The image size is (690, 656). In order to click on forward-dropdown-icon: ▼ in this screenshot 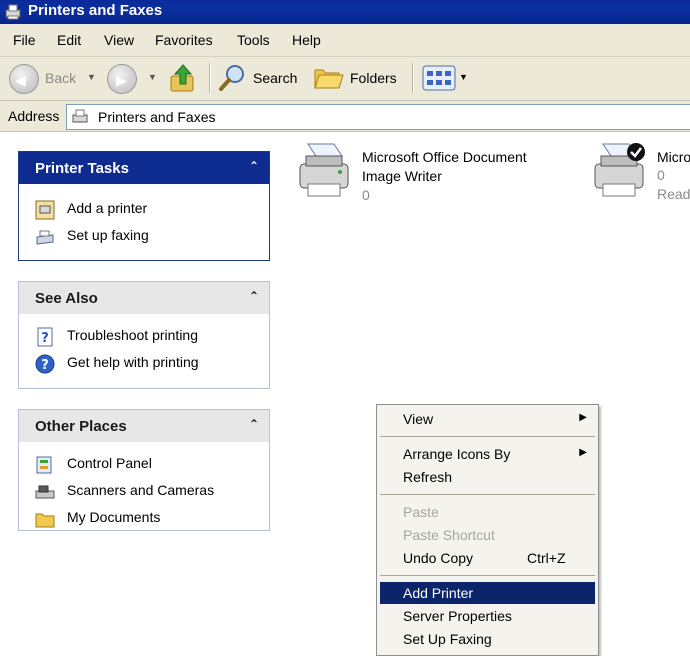, I will do `click(152, 77)`.